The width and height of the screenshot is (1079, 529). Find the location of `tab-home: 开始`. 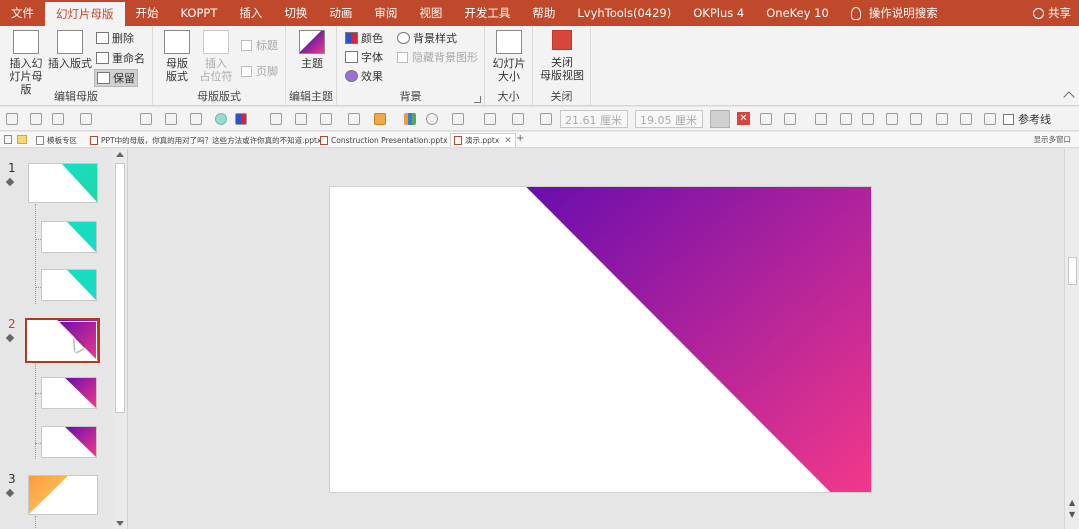

tab-home: 开始 is located at coordinates (147, 13).